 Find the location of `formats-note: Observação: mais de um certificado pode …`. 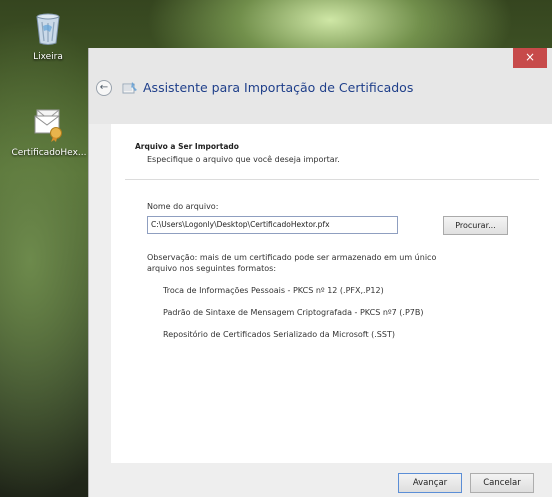

formats-note: Observação: mais de um certificado pode … is located at coordinates (292, 263).